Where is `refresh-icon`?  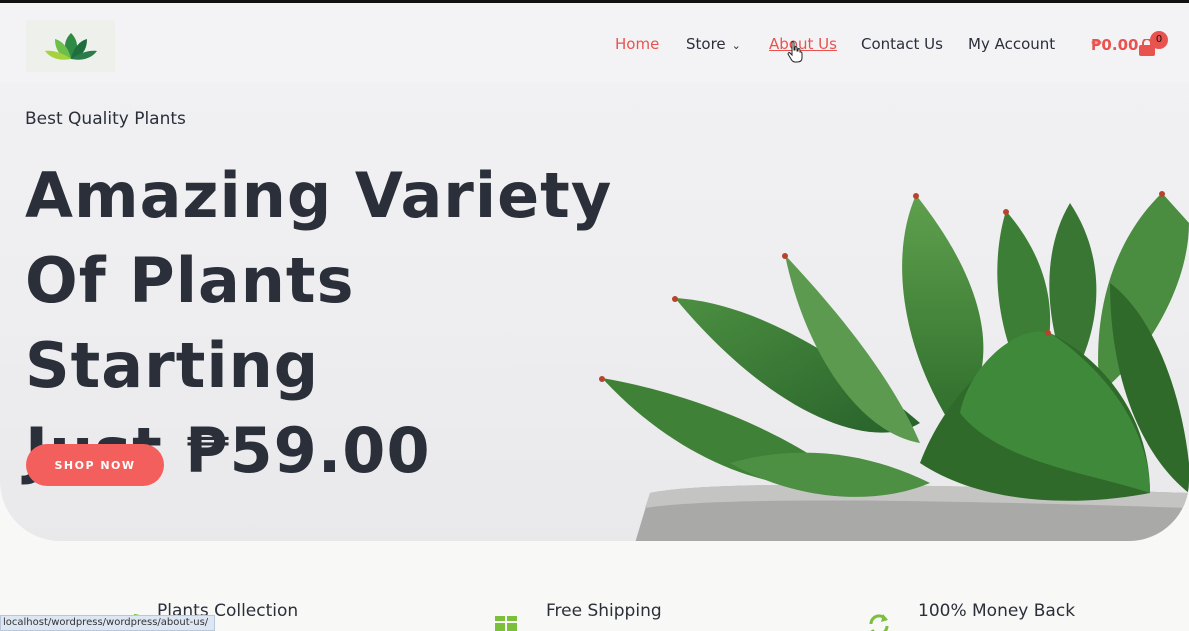
refresh-icon is located at coordinates (879, 622).